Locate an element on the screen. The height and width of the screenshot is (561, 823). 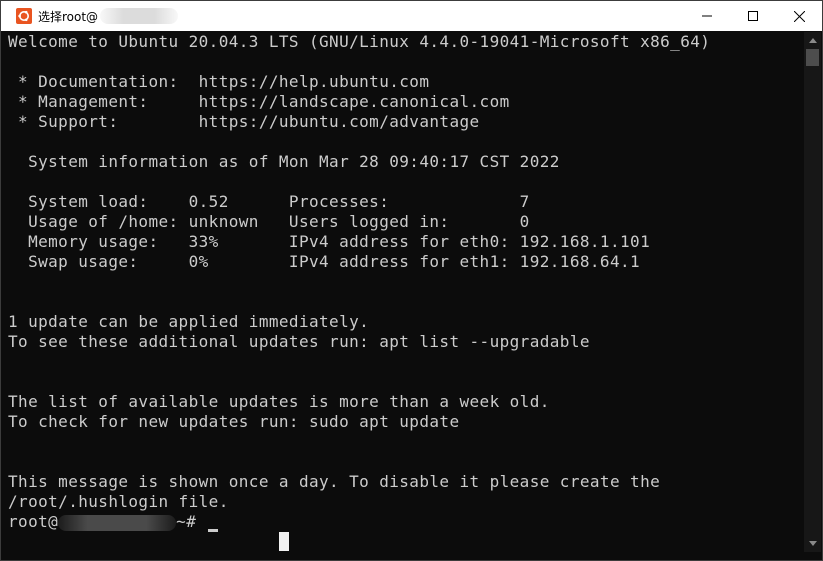
scroll-up-button is located at coordinates (812, 40).